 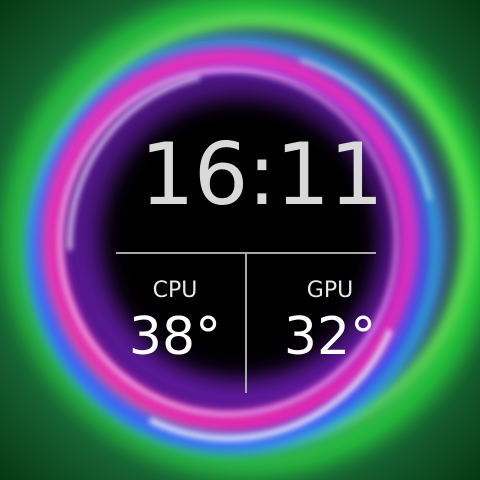 I want to click on vertical-divider, so click(x=246, y=323).